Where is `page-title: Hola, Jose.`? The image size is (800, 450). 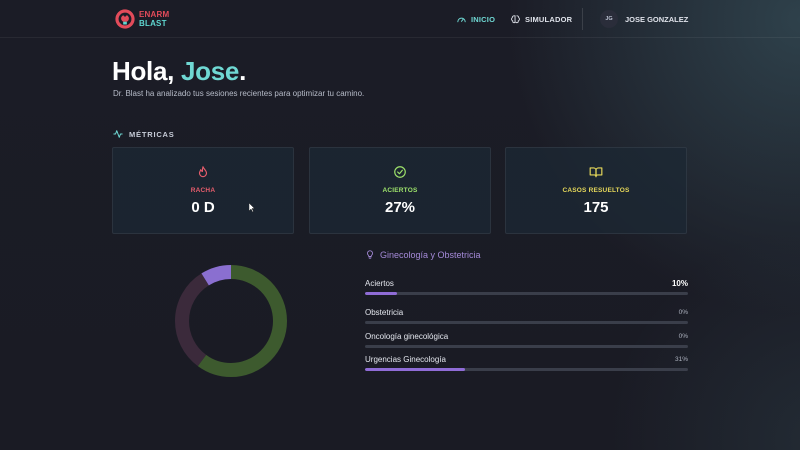 page-title: Hola, Jose. is located at coordinates (179, 71).